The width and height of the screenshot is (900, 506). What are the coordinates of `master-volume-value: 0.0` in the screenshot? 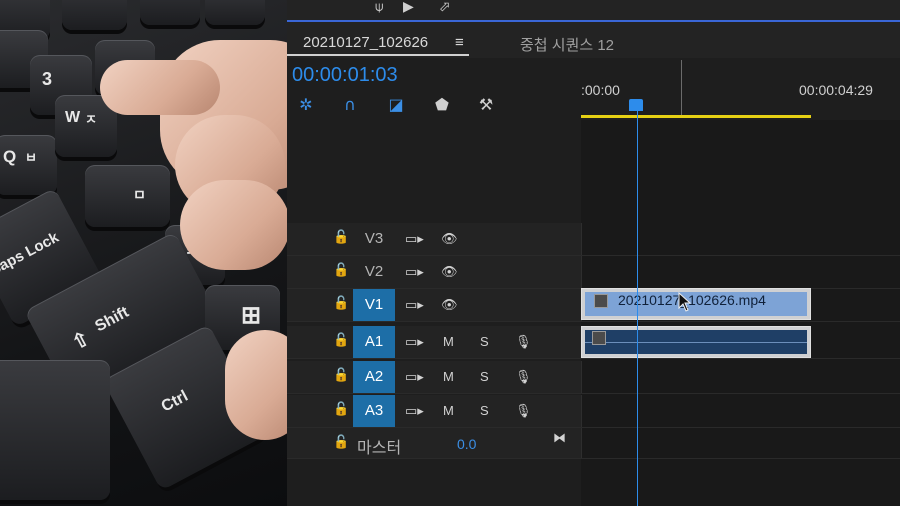 It's located at (466, 444).